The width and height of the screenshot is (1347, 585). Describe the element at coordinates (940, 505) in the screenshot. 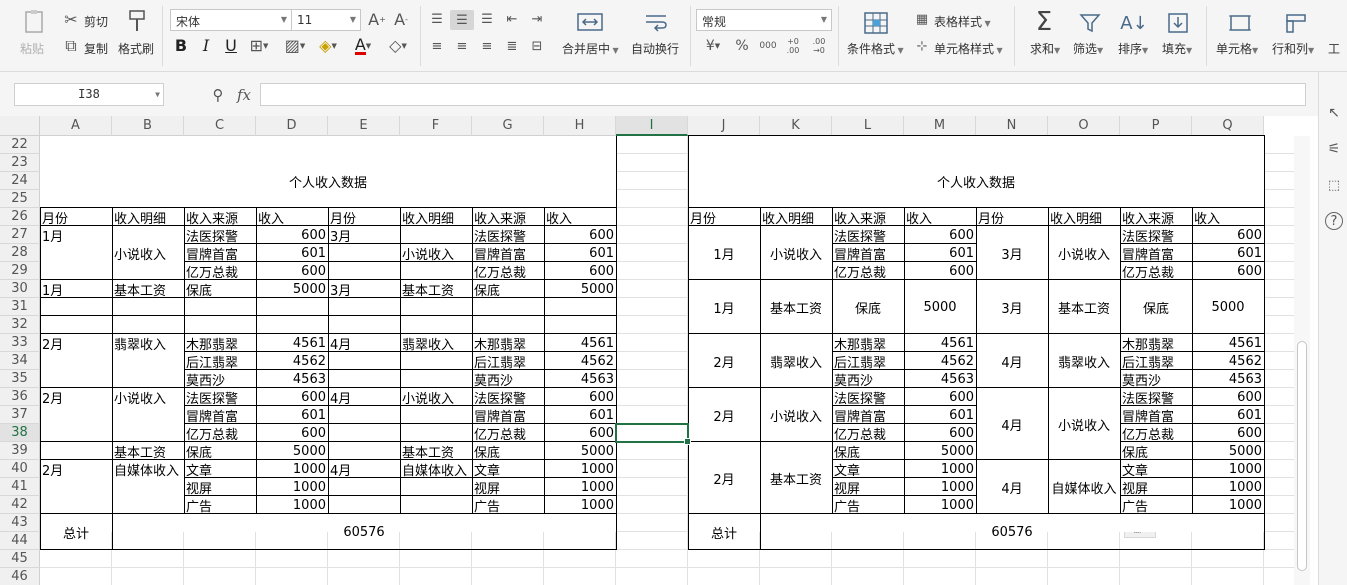

I see `cell-M42: 1000` at that location.